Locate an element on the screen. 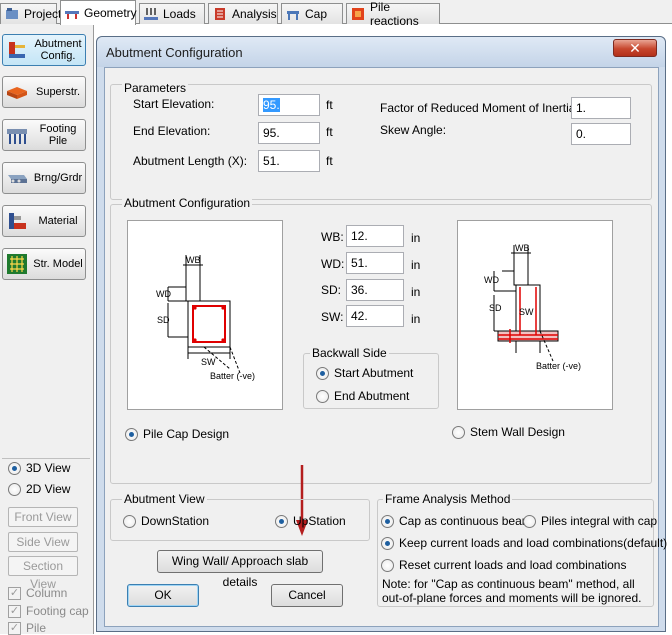 The width and height of the screenshot is (672, 635). start-elevation-unit: ft is located at coordinates (329, 105).